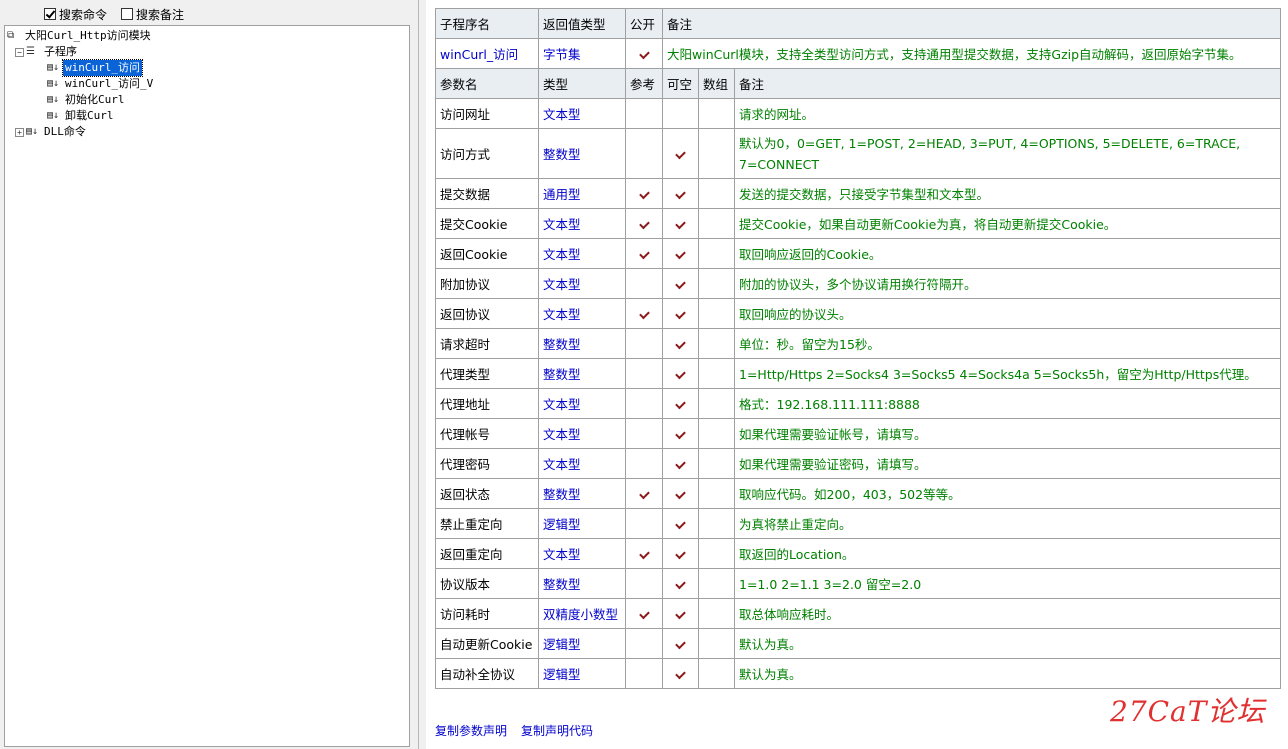 The width and height of the screenshot is (1288, 749). I want to click on param-row: 代理地址 文本型 格式：192.168.111.111:8888, so click(858, 403).